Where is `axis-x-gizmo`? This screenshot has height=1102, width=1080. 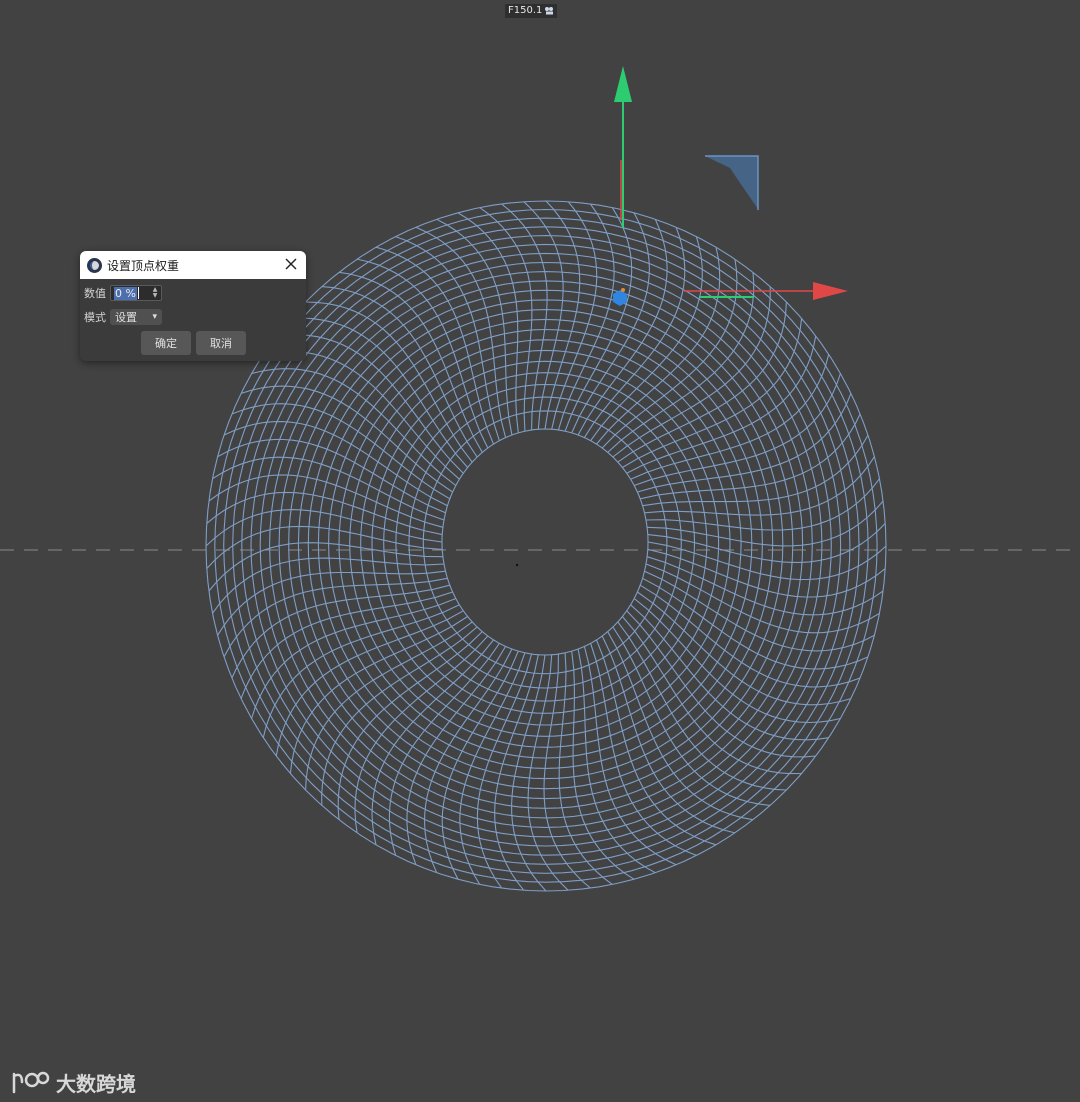 axis-x-gizmo is located at coordinates (766, 291).